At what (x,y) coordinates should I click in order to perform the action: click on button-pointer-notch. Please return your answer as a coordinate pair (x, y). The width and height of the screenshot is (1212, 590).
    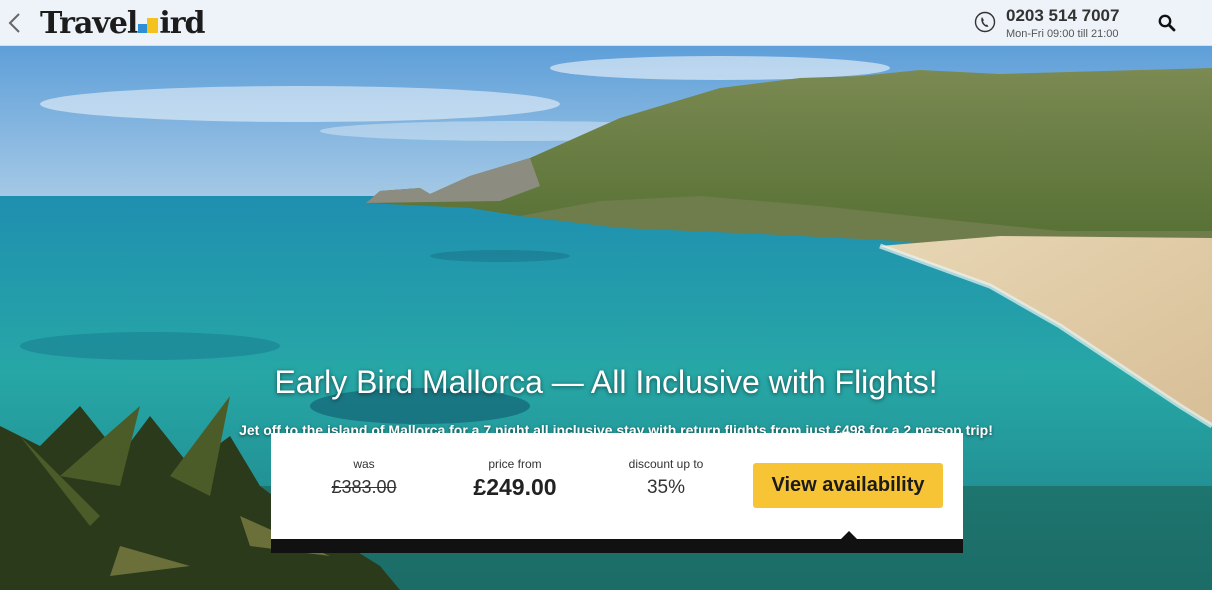
    Looking at the image, I should click on (849, 535).